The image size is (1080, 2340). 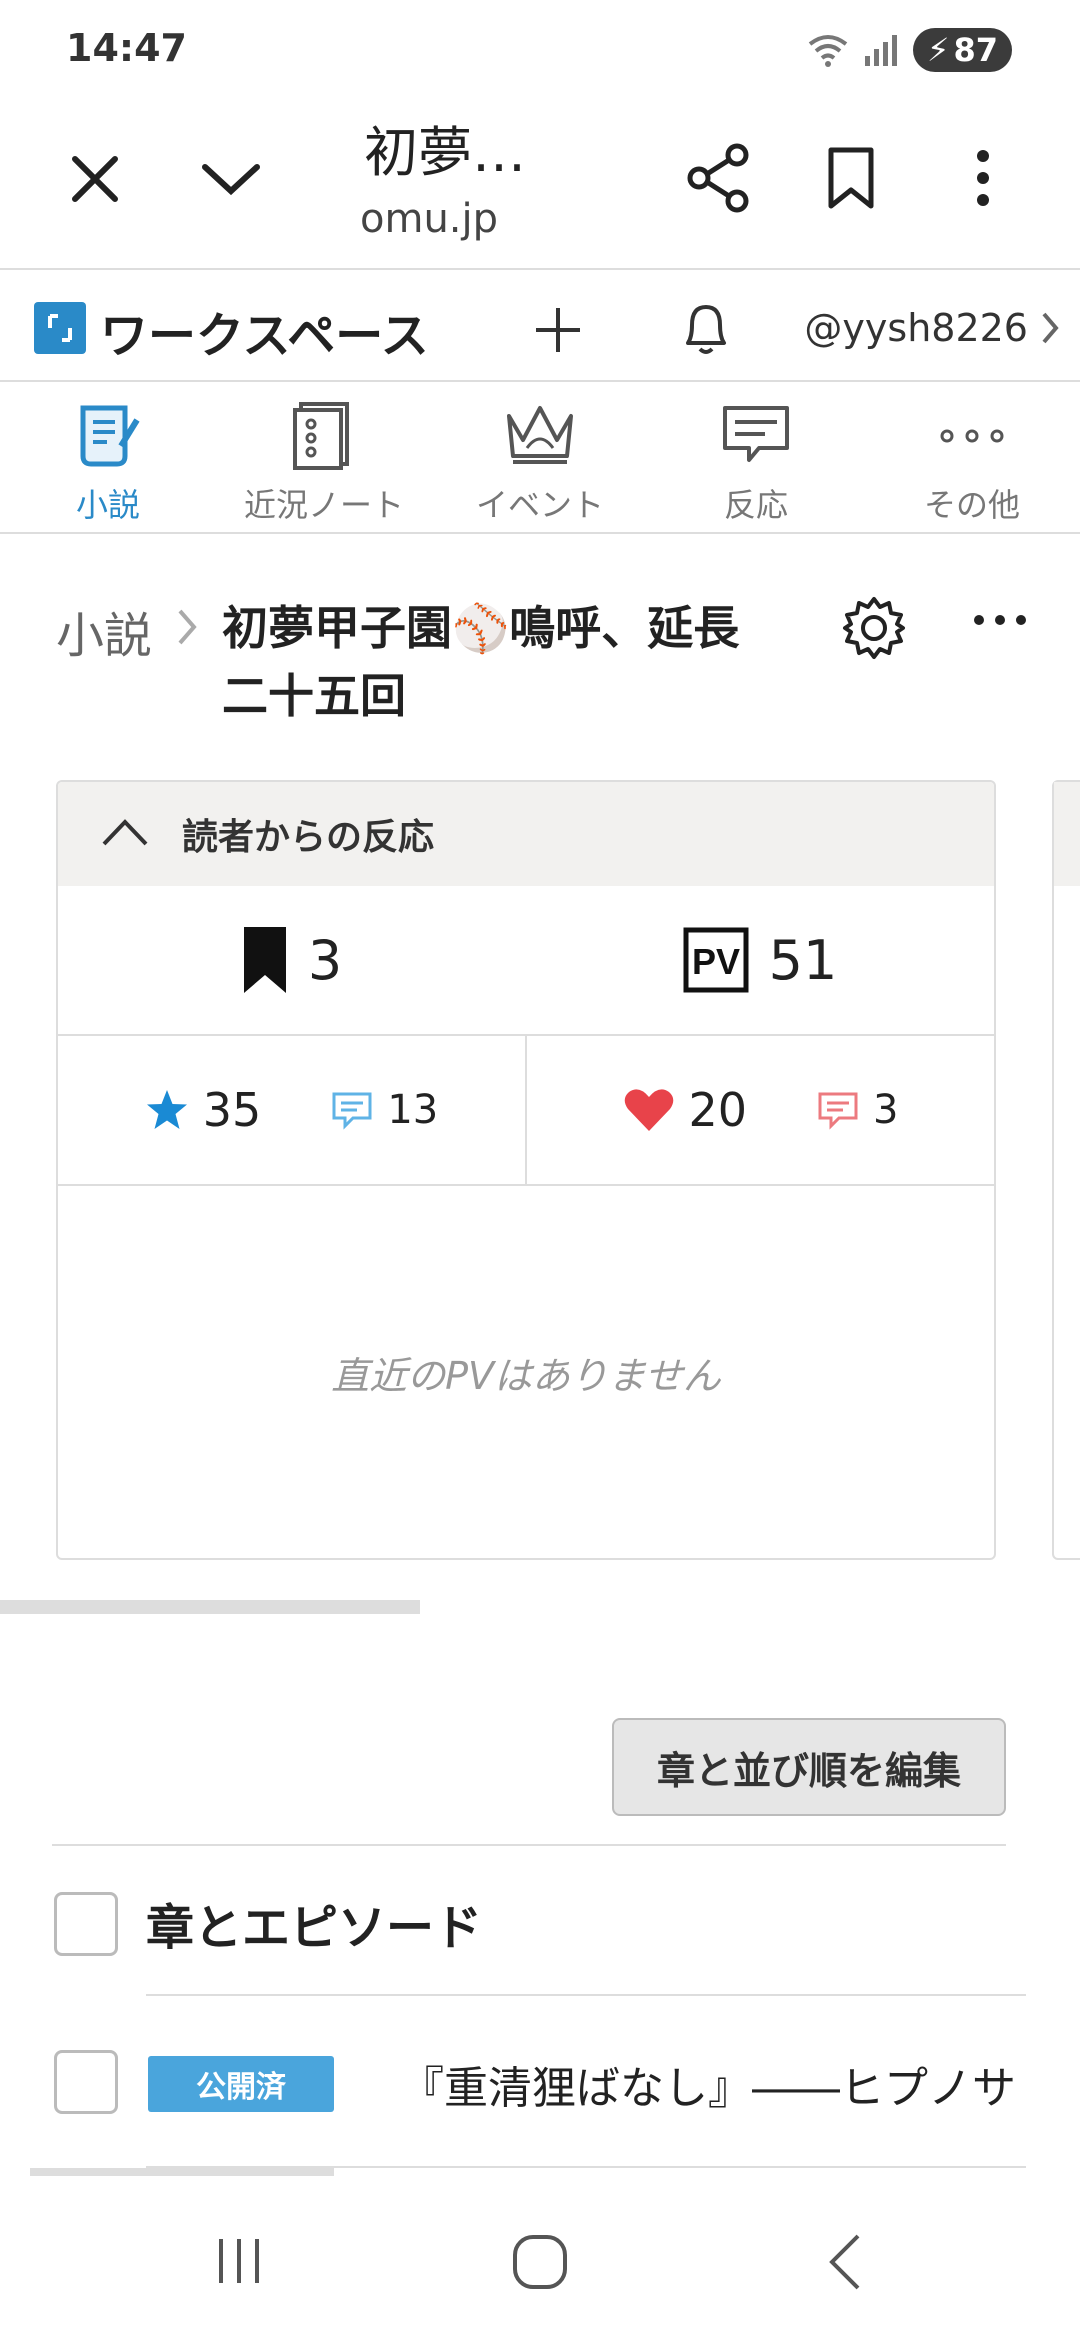 What do you see at coordinates (983, 178) in the screenshot?
I see `more-vert-icon` at bounding box center [983, 178].